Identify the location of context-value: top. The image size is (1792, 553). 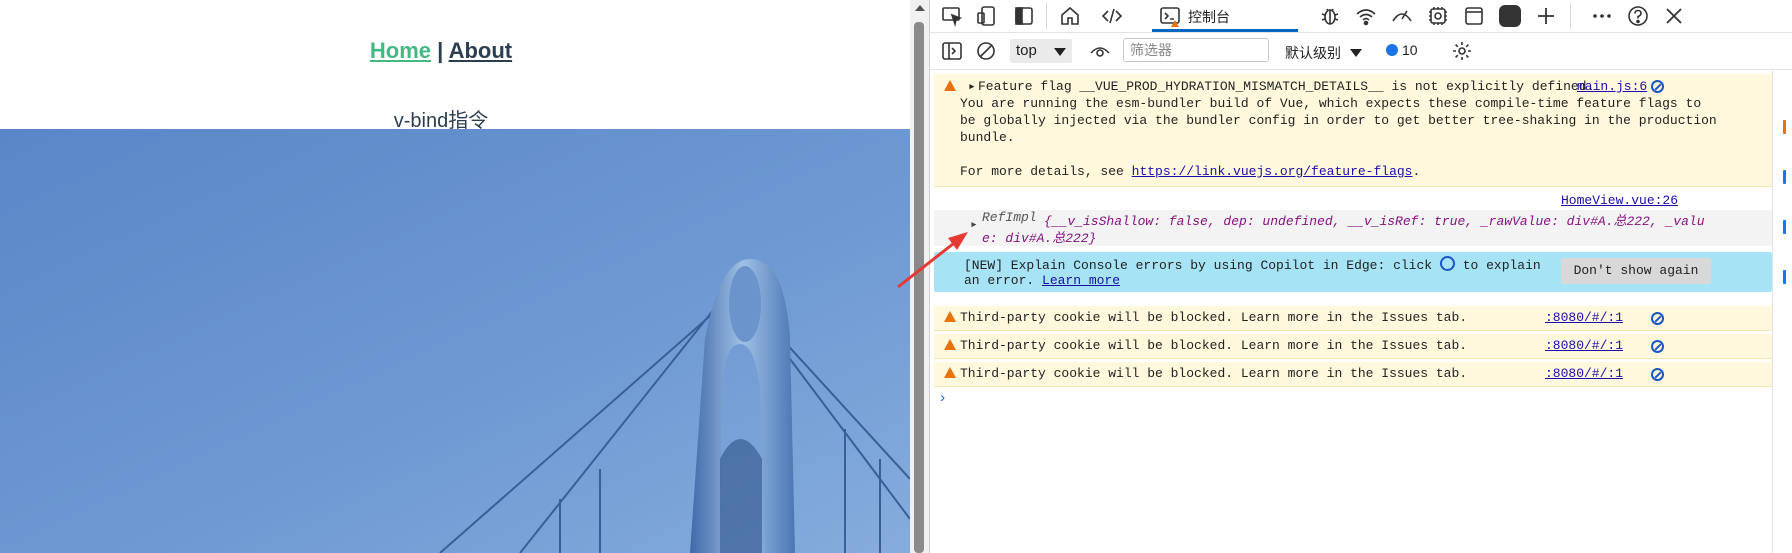
(1026, 50).